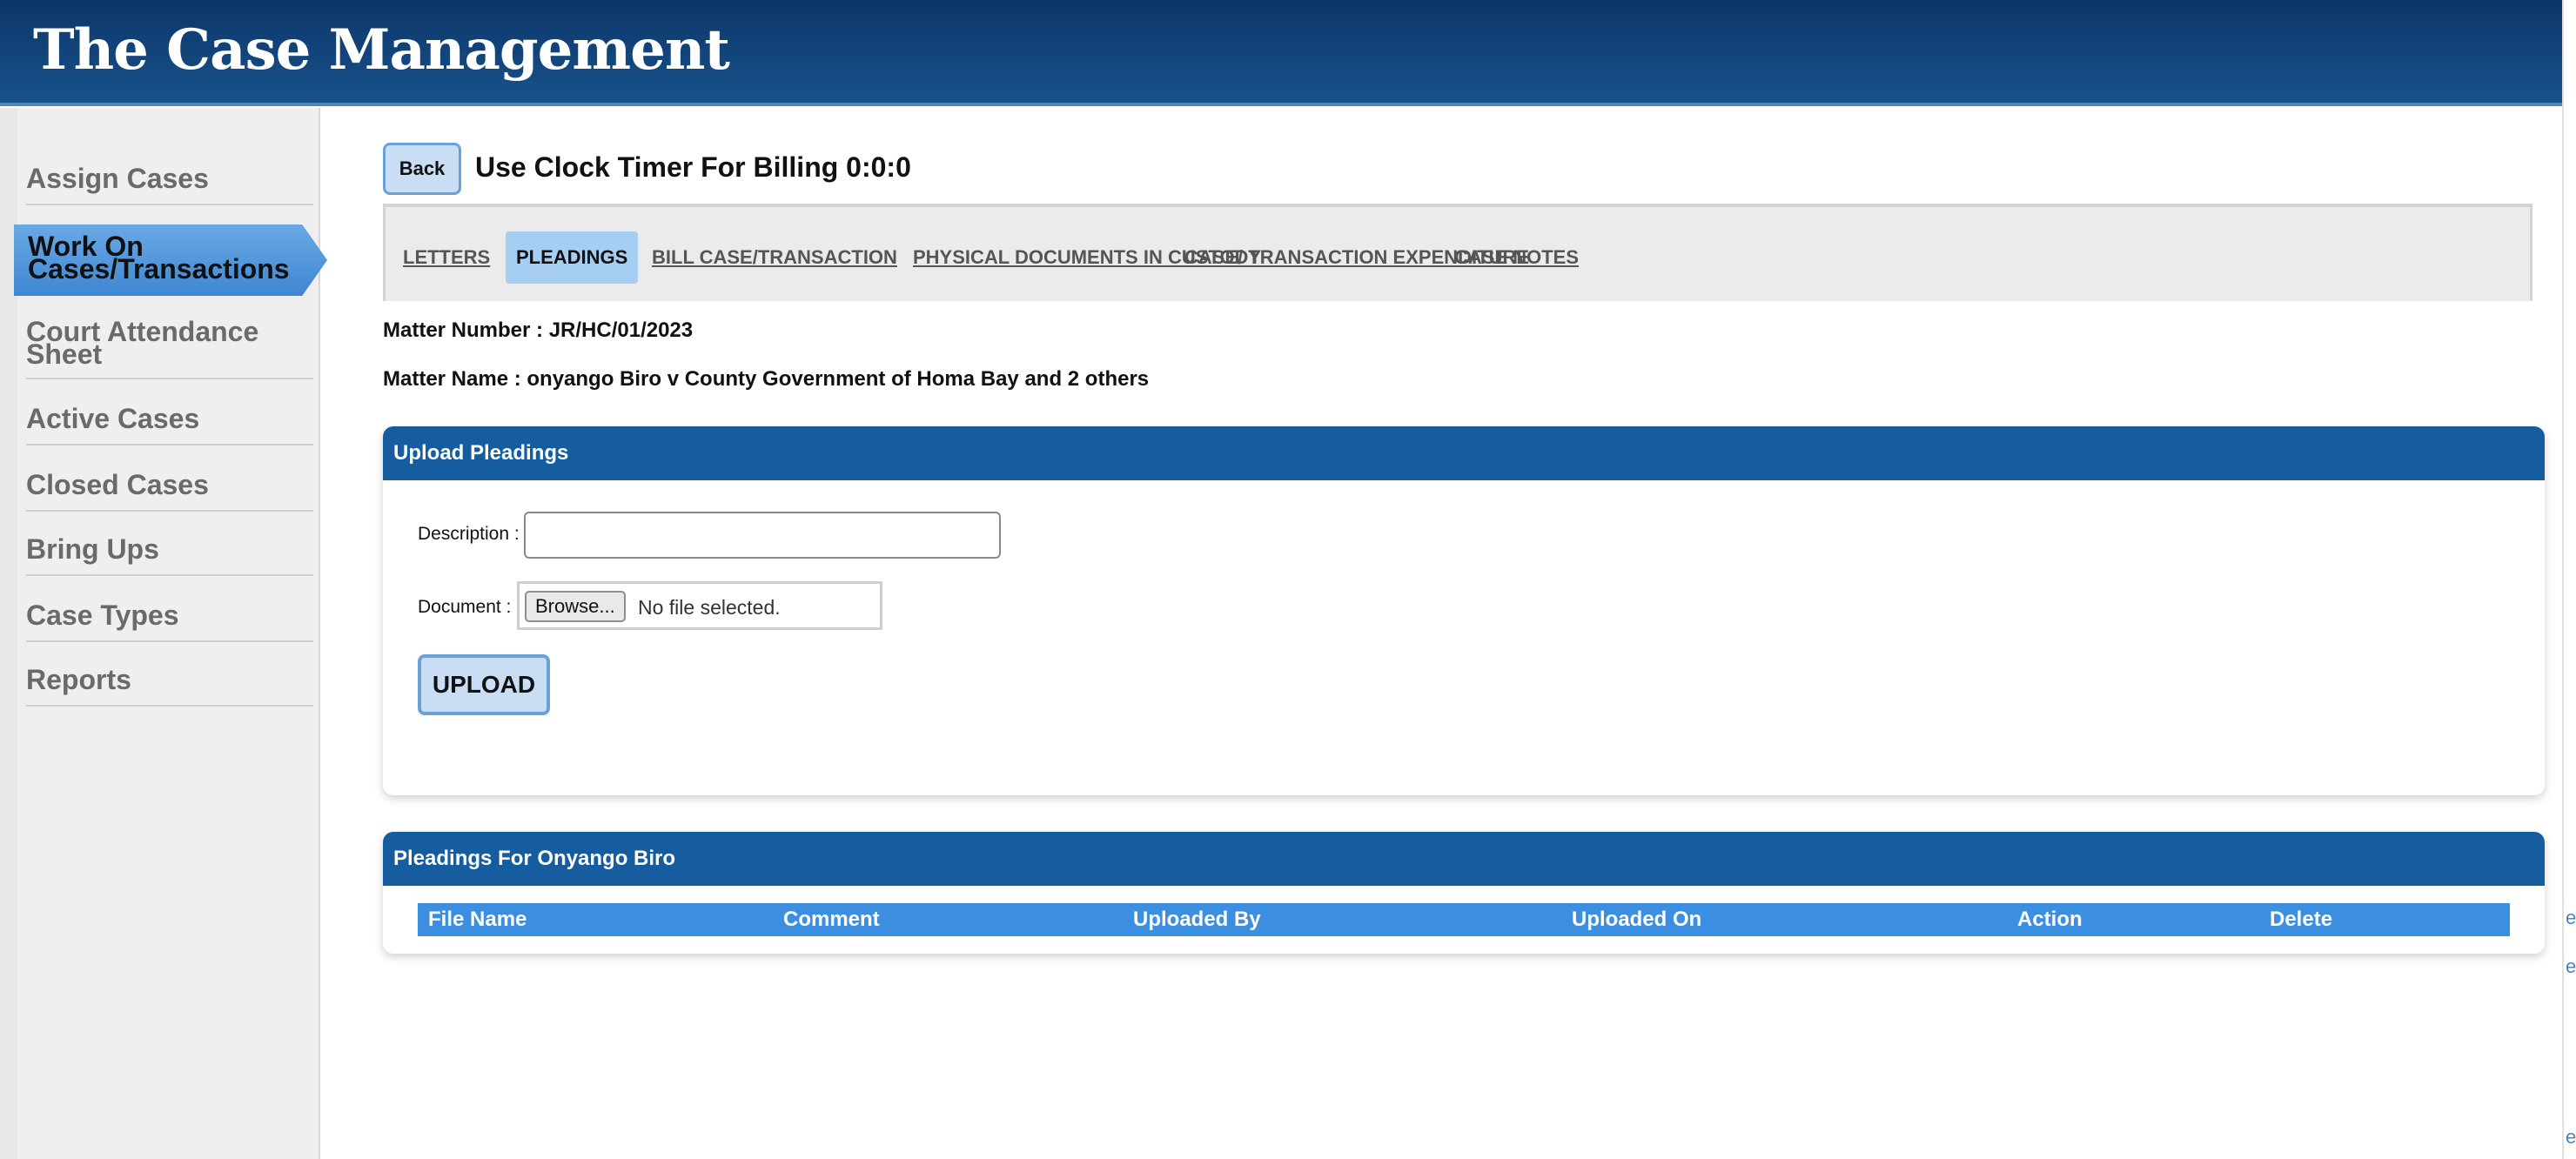  I want to click on sidebar-item-label: Work On Cases/Transactions, so click(159, 258).